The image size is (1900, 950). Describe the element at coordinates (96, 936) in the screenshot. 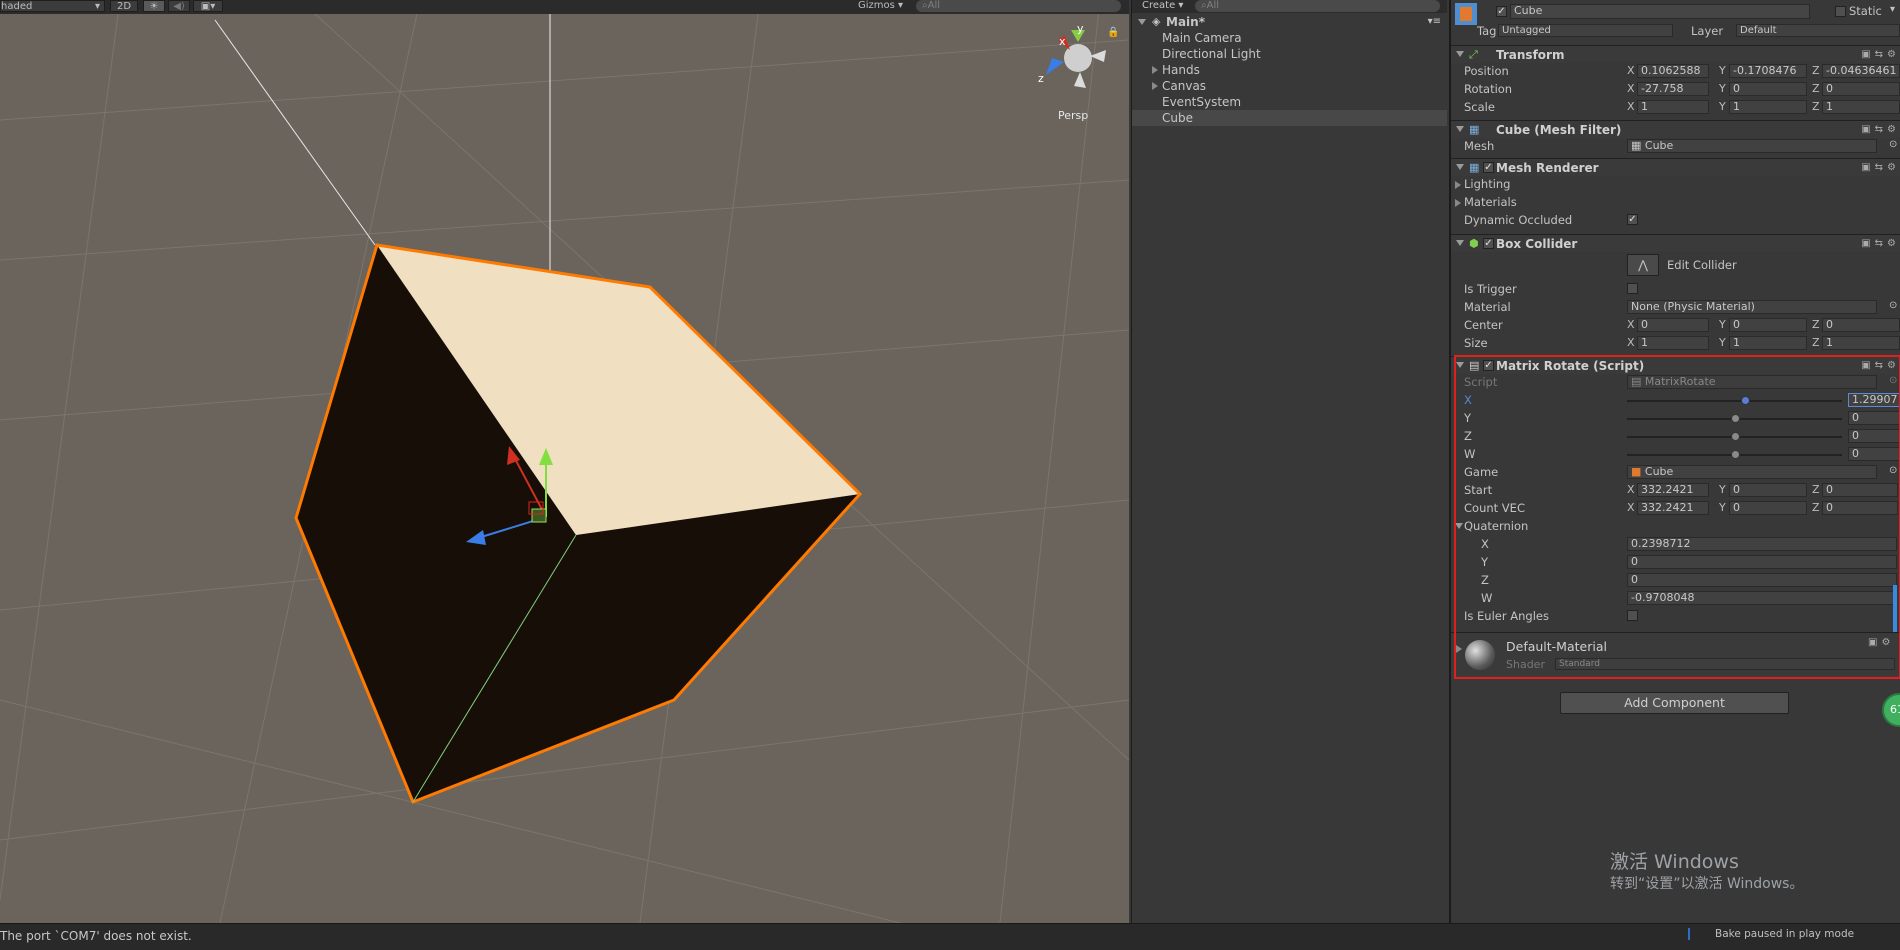

I see `status-message: The port `COM7' does not exist.` at that location.